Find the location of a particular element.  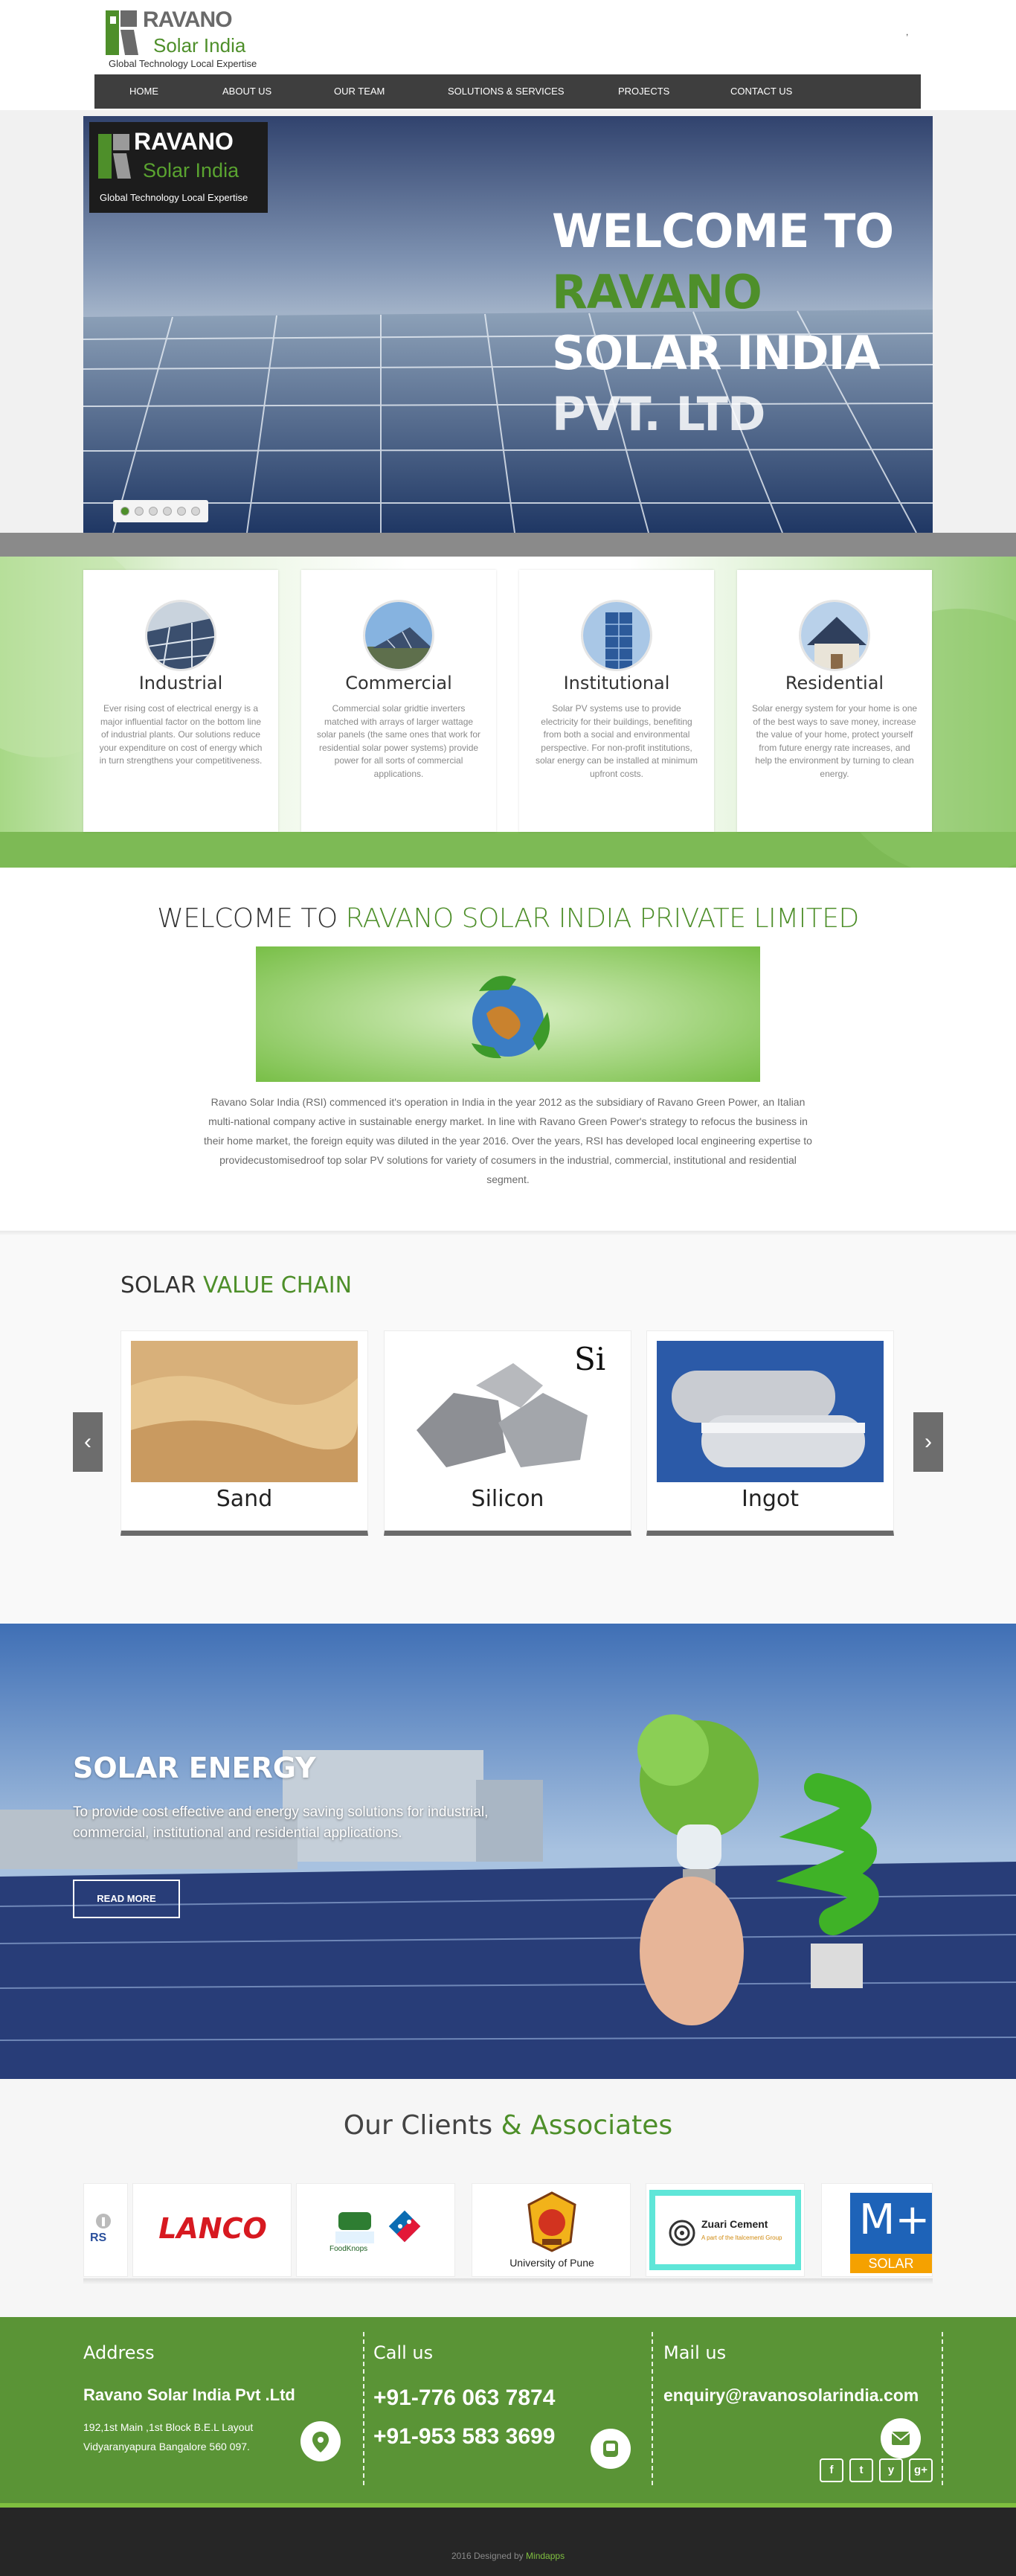

nav-about-us: ABOUT US is located at coordinates (246, 91).